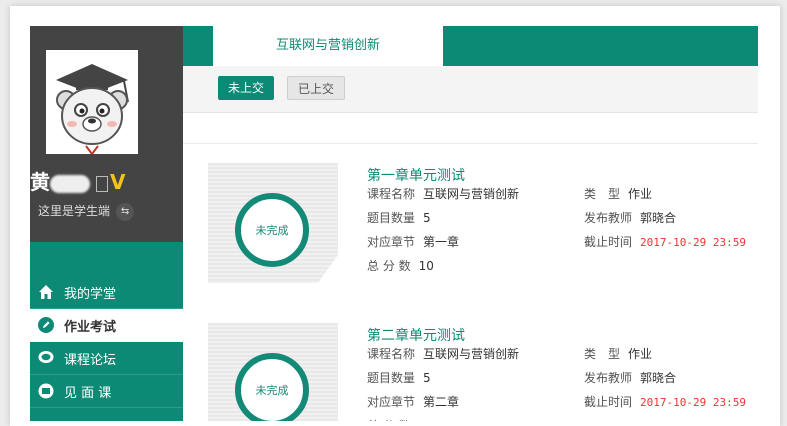 This screenshot has width=787, height=426. Describe the element at coordinates (125, 211) in the screenshot. I see `switch-icon: ⇆` at that location.